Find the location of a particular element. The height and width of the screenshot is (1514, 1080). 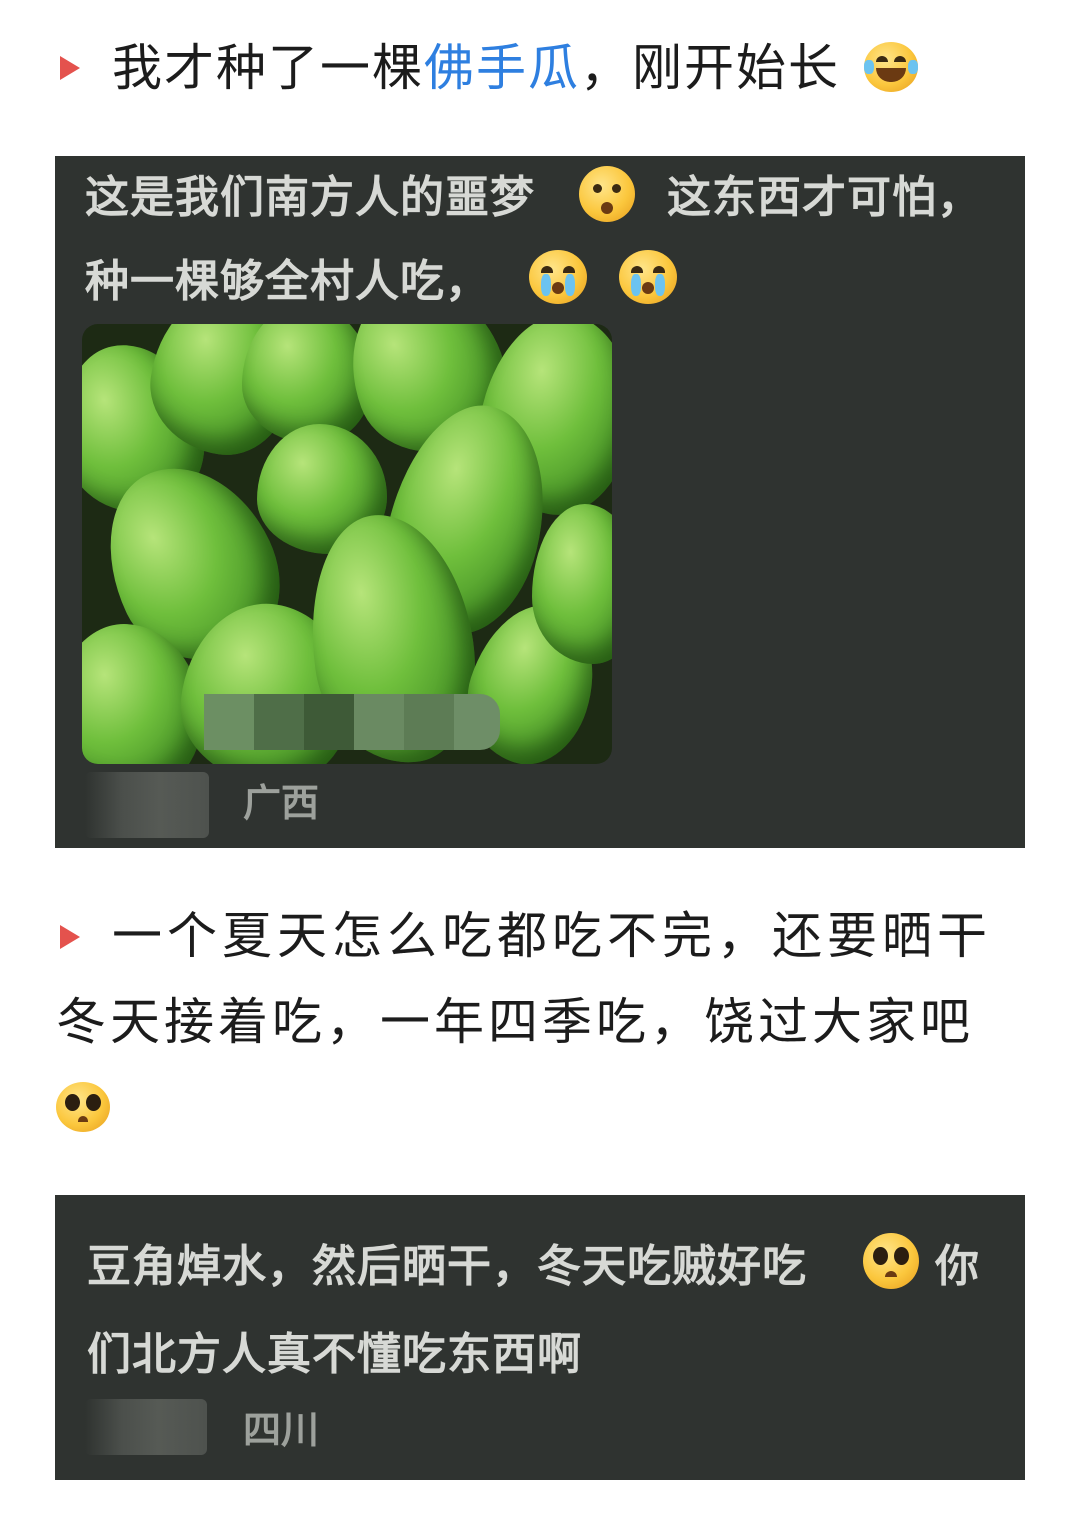

section-heading-1: 我才种了一棵佛手瓜，刚开始长 is located at coordinates (476, 68).